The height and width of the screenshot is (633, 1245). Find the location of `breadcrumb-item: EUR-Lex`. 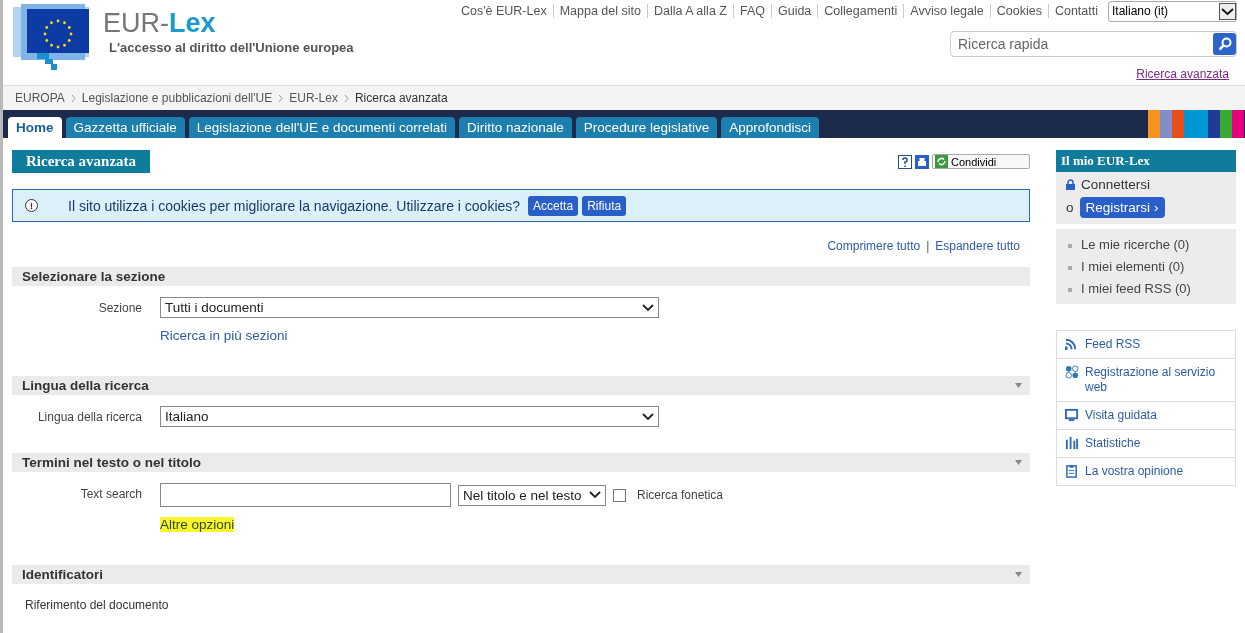

breadcrumb-item: EUR-Lex is located at coordinates (313, 98).